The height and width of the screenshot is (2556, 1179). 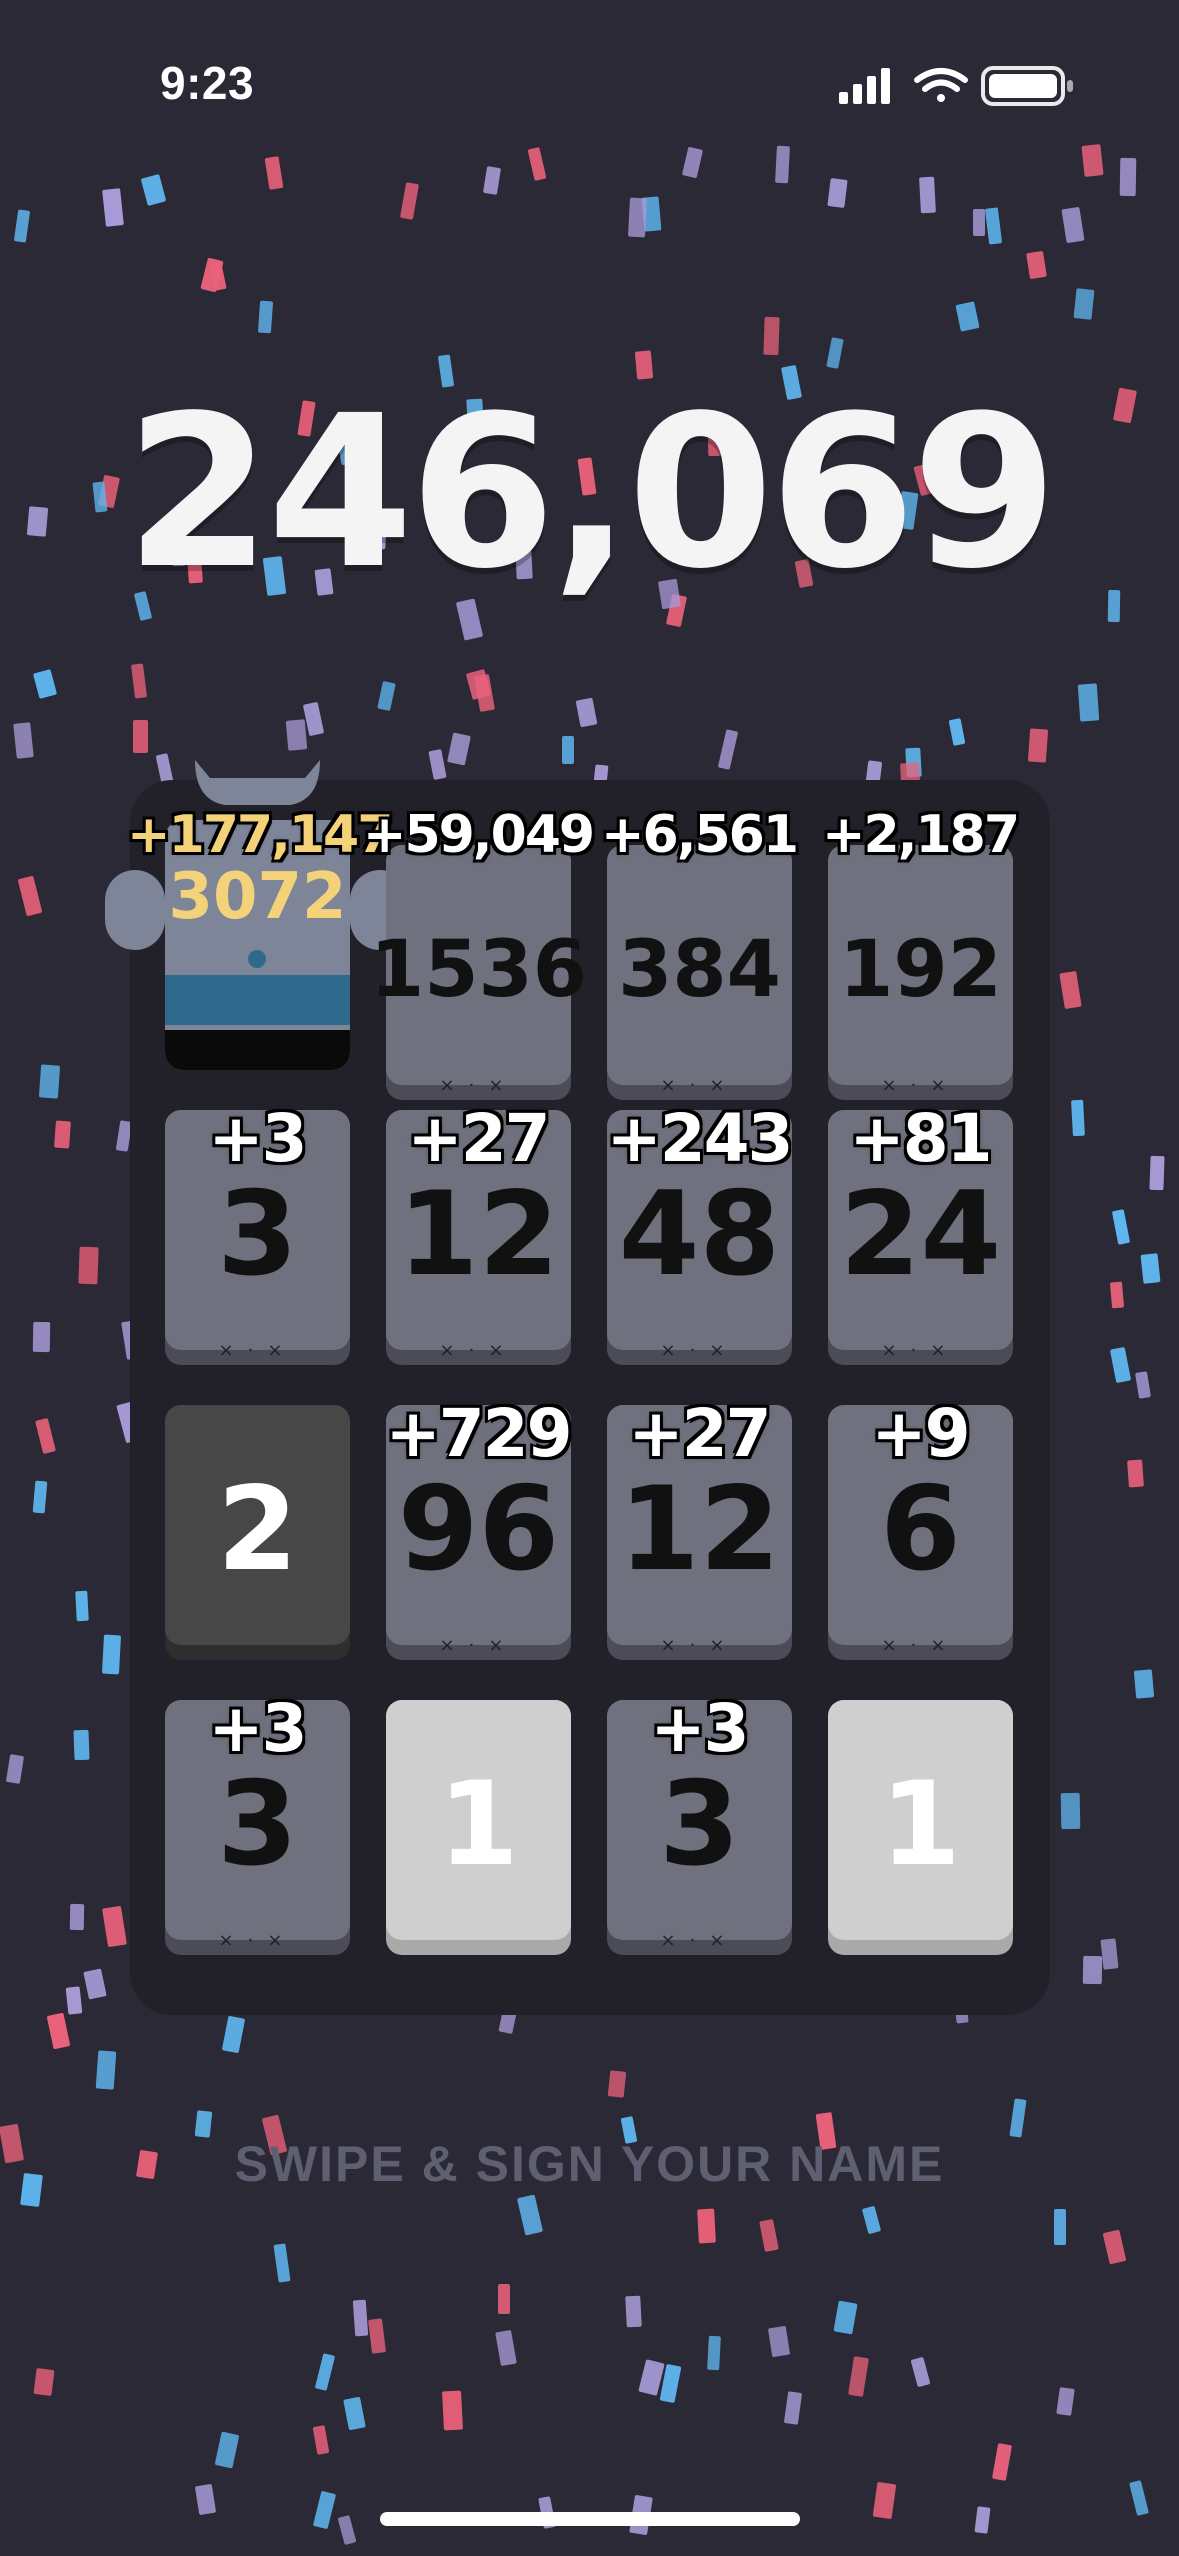 I want to click on tile-r1c4: 192 ×·×, so click(x=920, y=972).